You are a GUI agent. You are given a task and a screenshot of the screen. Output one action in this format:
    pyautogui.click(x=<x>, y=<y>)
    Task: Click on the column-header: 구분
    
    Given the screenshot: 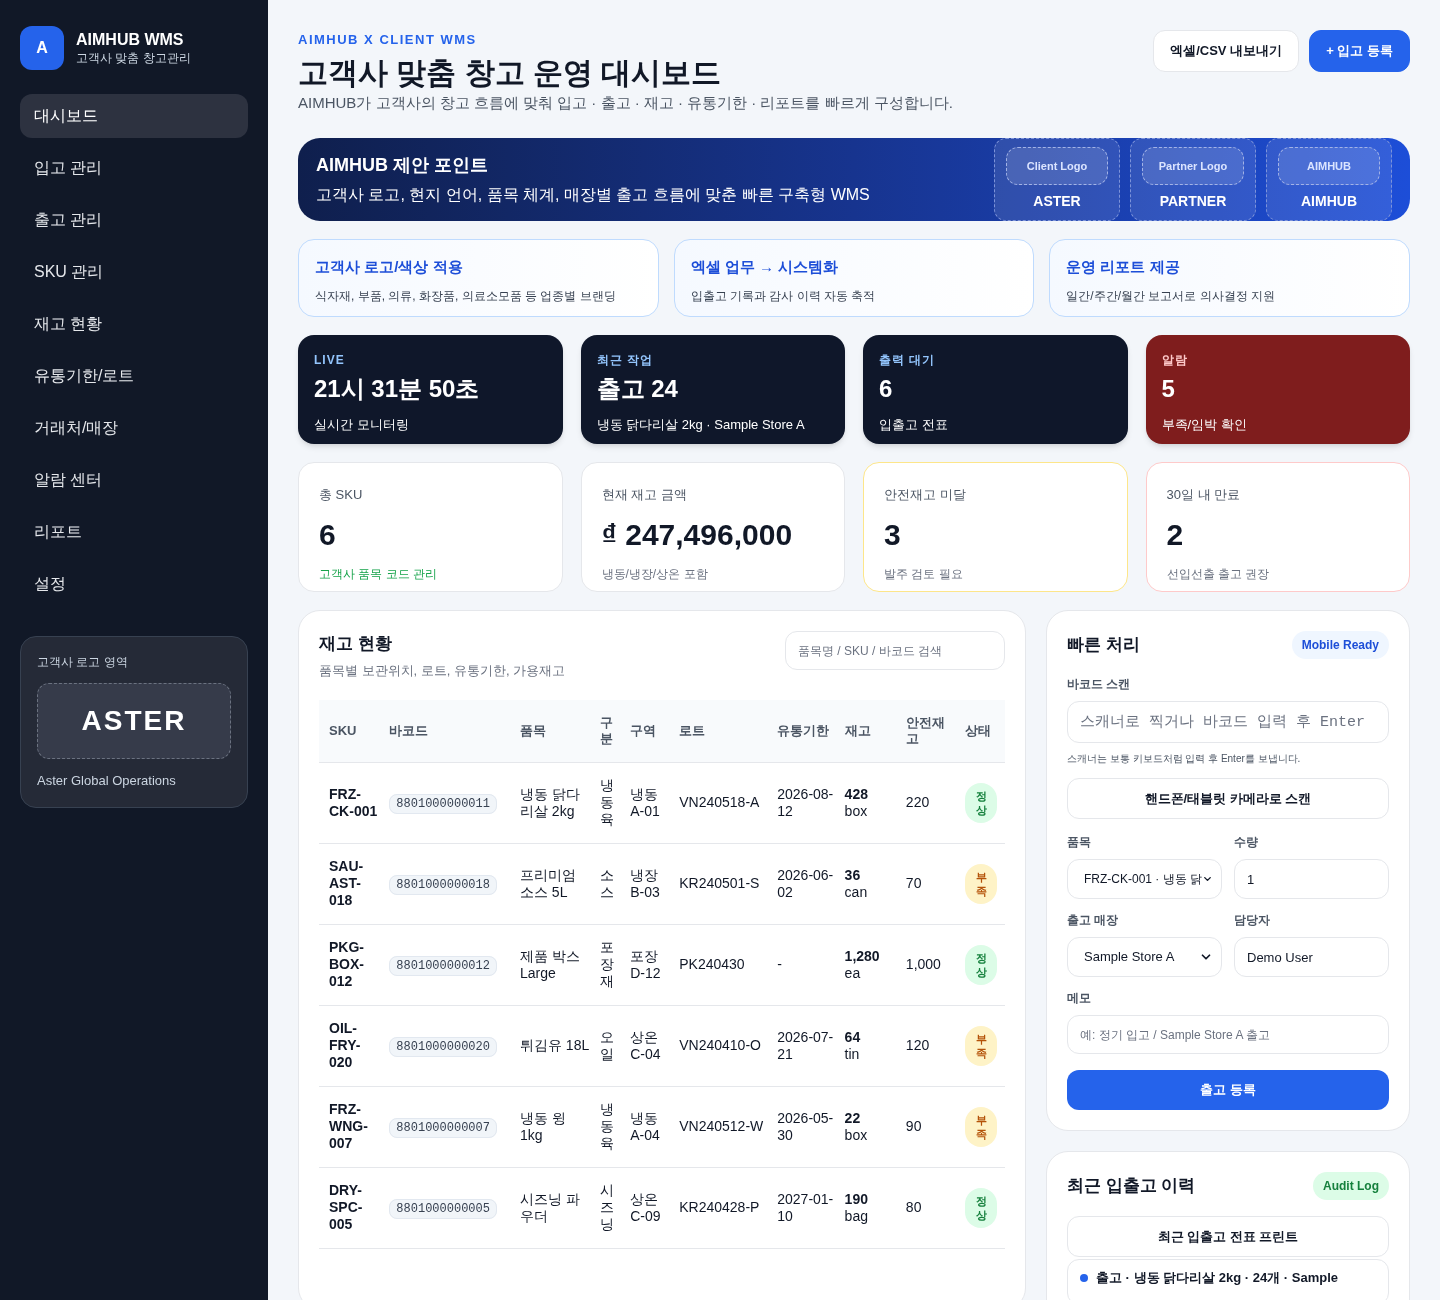 What is the action you would take?
    pyautogui.click(x=610, y=731)
    